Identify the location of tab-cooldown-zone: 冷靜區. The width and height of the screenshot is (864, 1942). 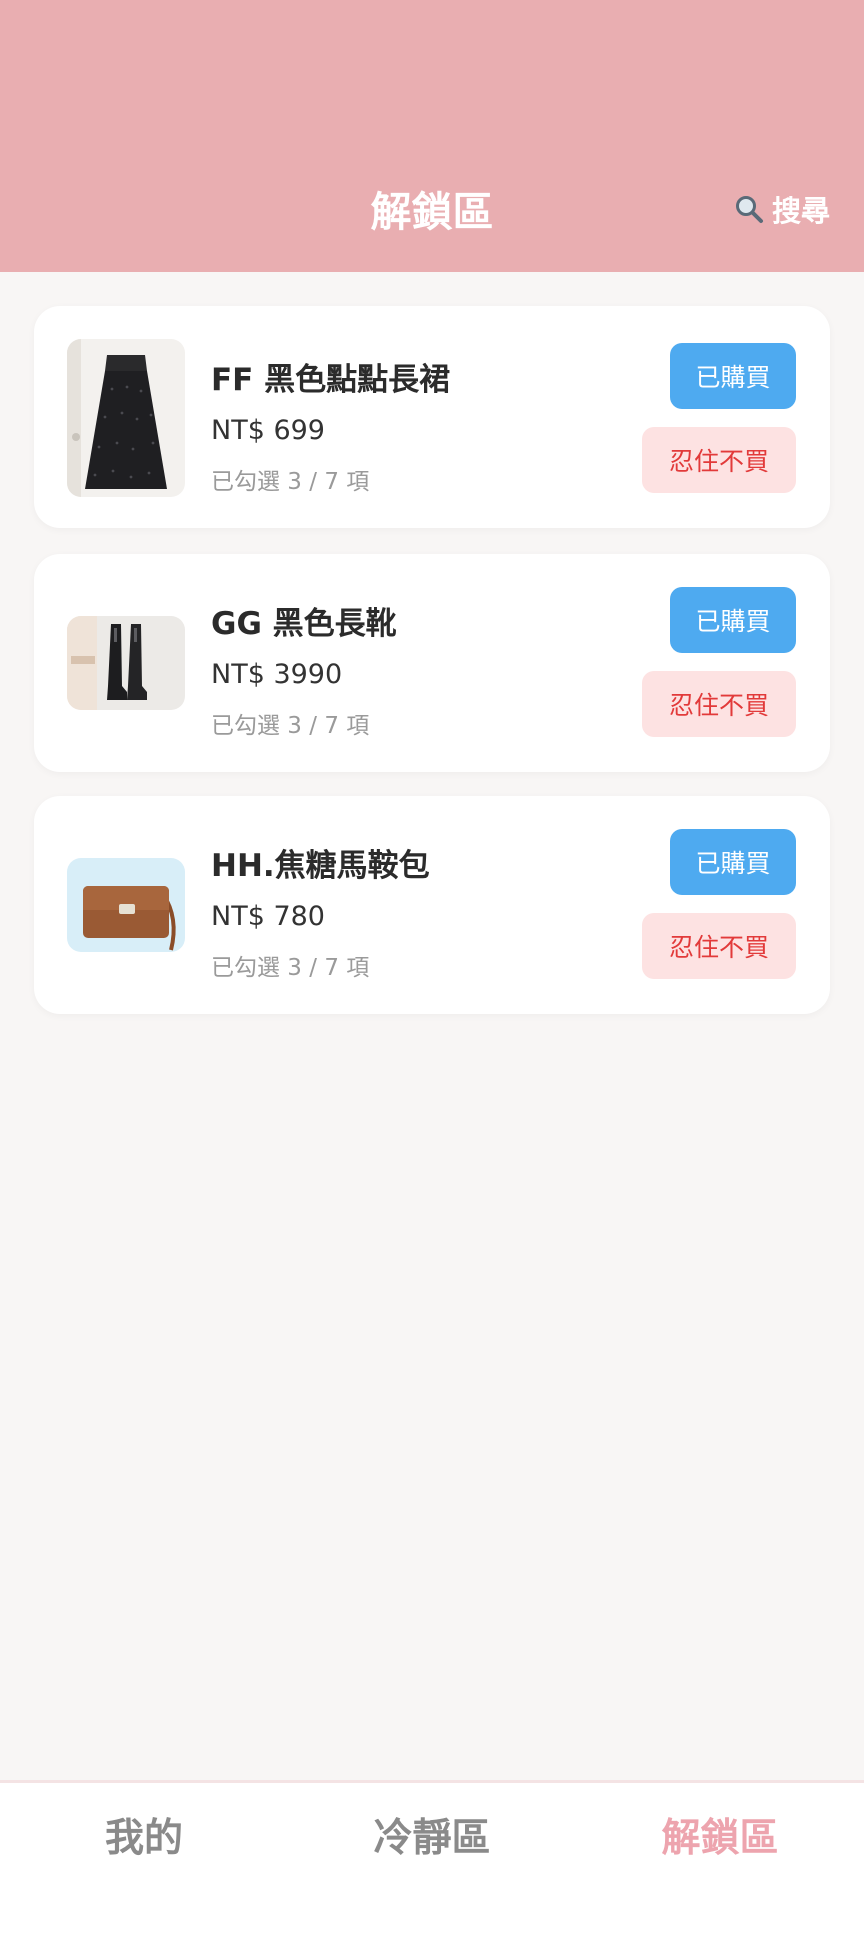
(432, 1835).